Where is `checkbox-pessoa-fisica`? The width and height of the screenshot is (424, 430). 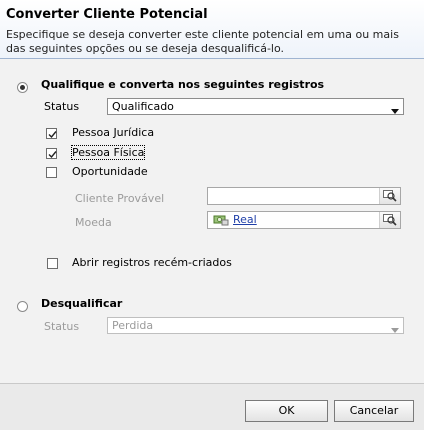
checkbox-pessoa-fisica is located at coordinates (51, 153).